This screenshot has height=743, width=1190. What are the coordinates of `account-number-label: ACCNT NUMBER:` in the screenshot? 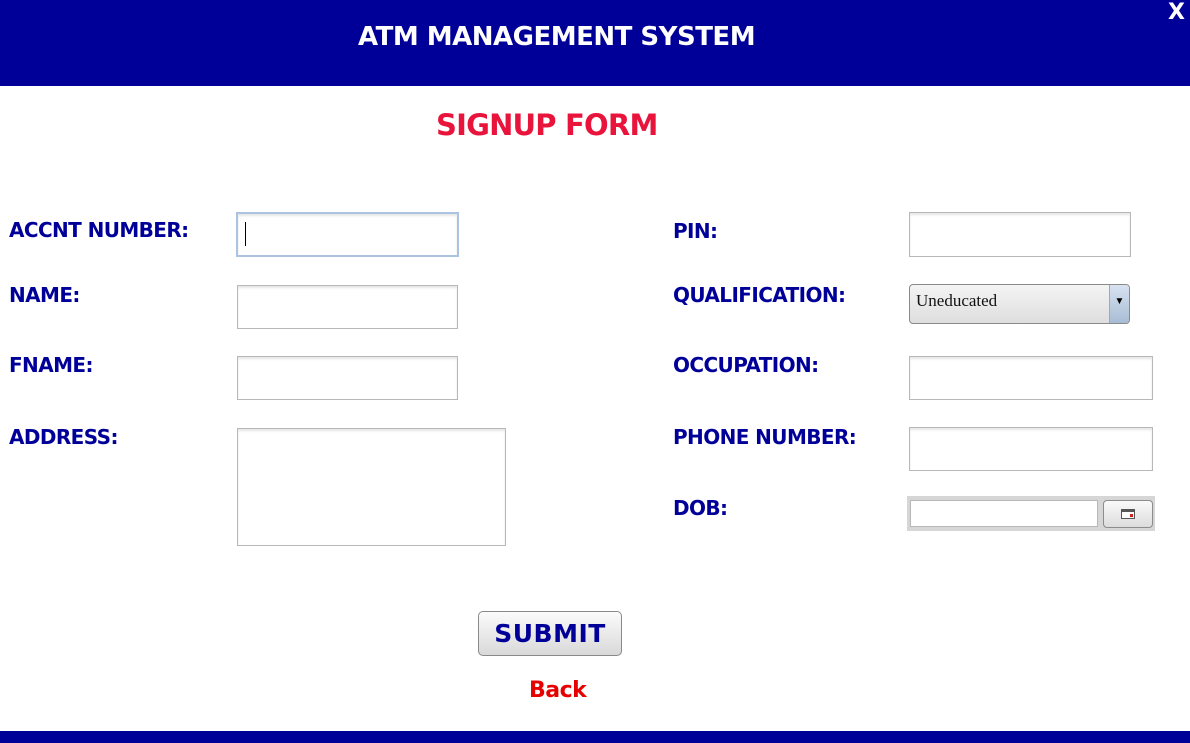 It's located at (99, 230).